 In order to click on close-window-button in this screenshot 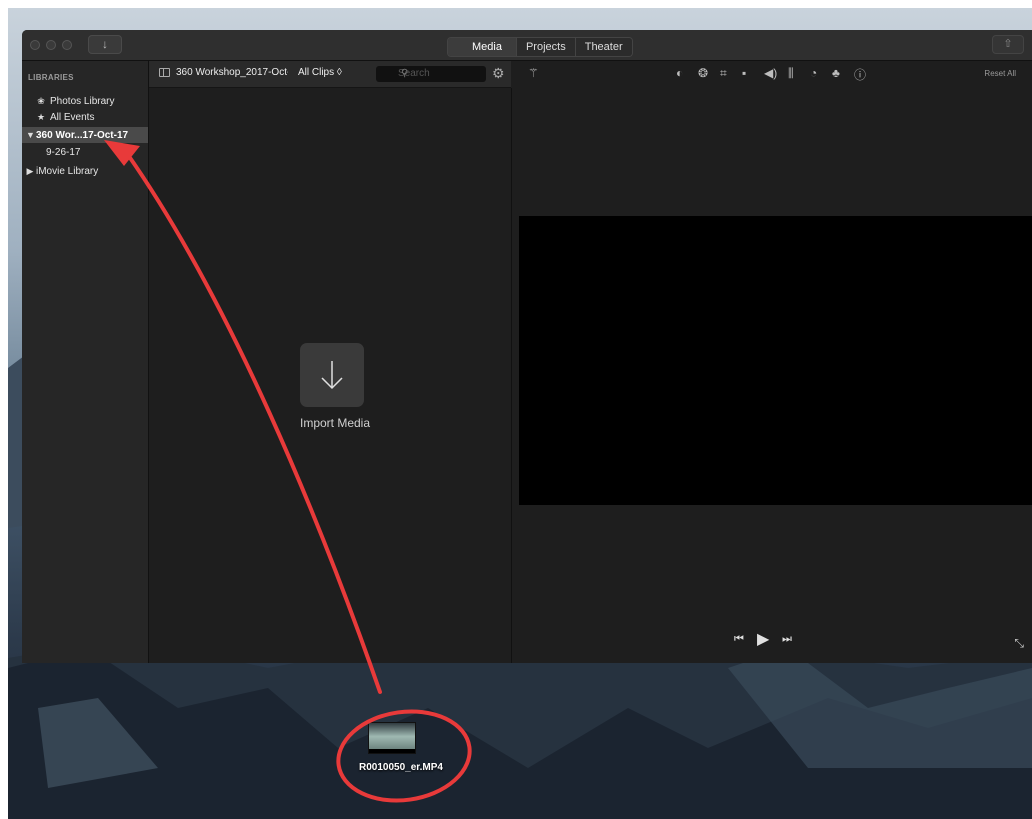, I will do `click(35, 45)`.